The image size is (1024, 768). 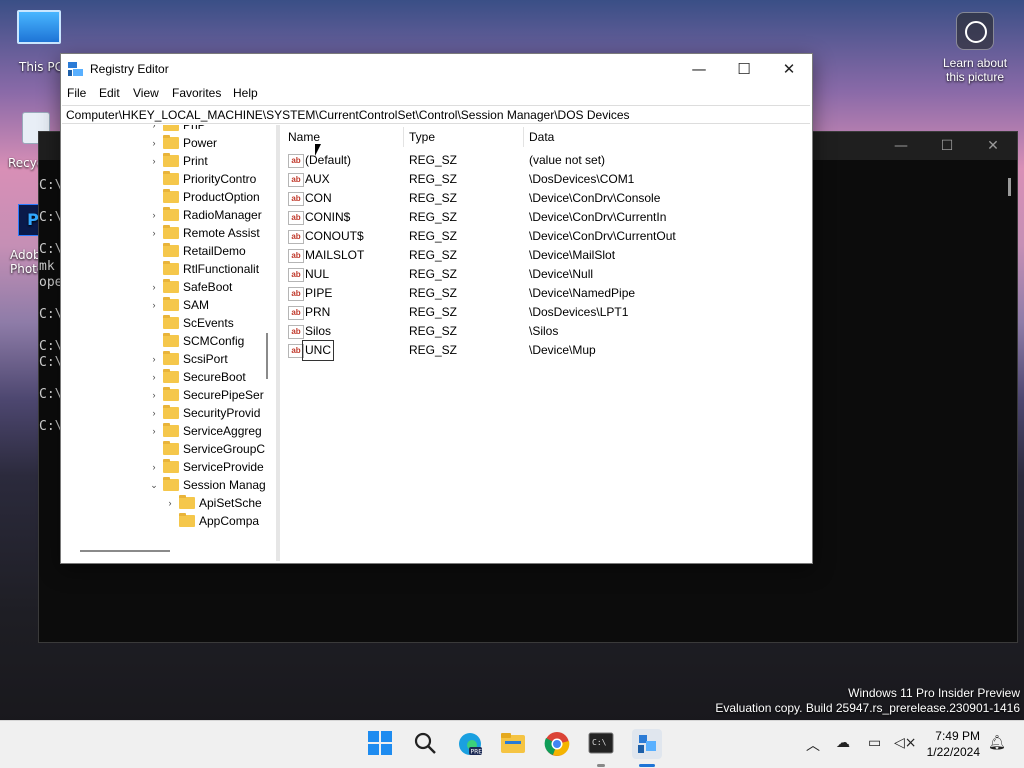 I want to click on column-header-data: Data, so click(x=541, y=137).